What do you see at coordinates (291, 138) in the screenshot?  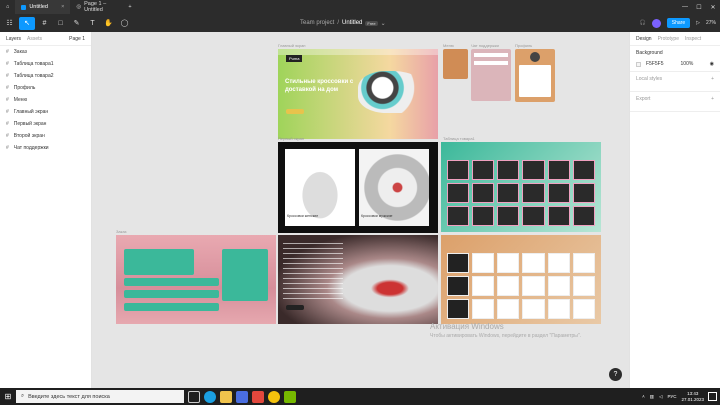 I see `frame-label: Первый экран` at bounding box center [291, 138].